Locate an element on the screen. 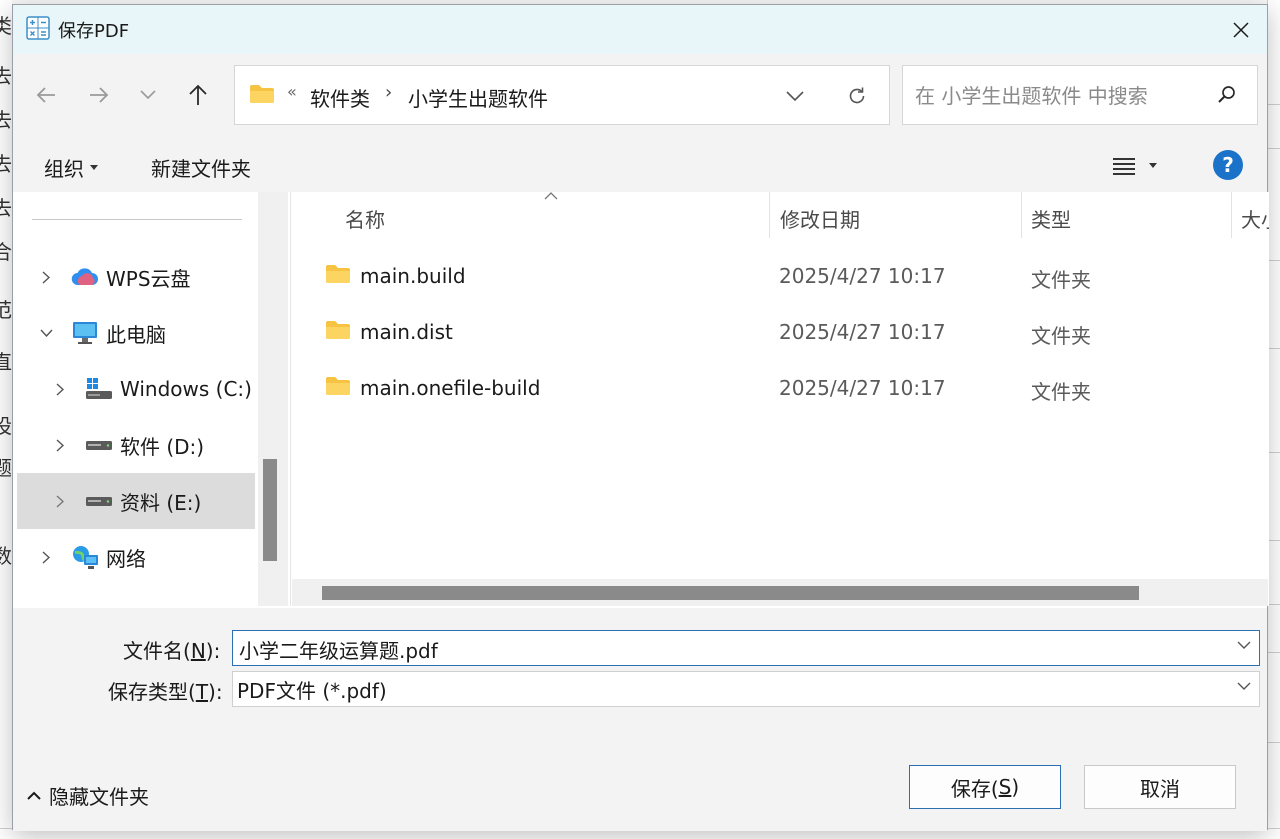 This screenshot has width=1280, height=839. filename-combobox is located at coordinates (746, 648).